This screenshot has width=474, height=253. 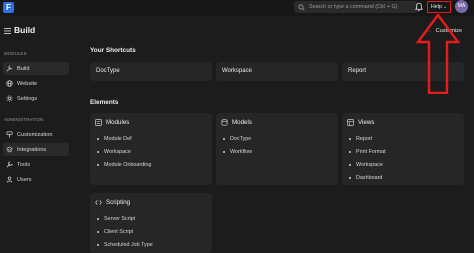 I want to click on sidebar-item-tools: Tools, so click(x=36, y=164).